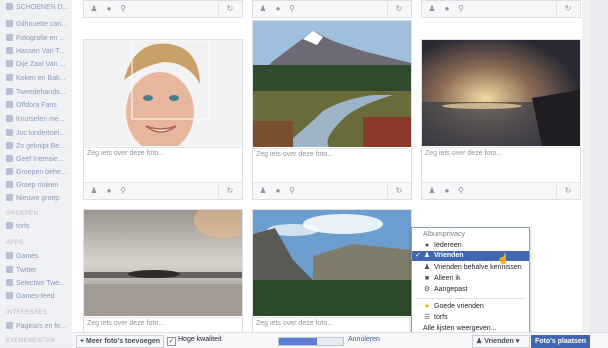 The width and height of the screenshot is (608, 348). What do you see at coordinates (470, 307) in the screenshot?
I see `privacy-list-close-friends: ★ Goede vrienden` at bounding box center [470, 307].